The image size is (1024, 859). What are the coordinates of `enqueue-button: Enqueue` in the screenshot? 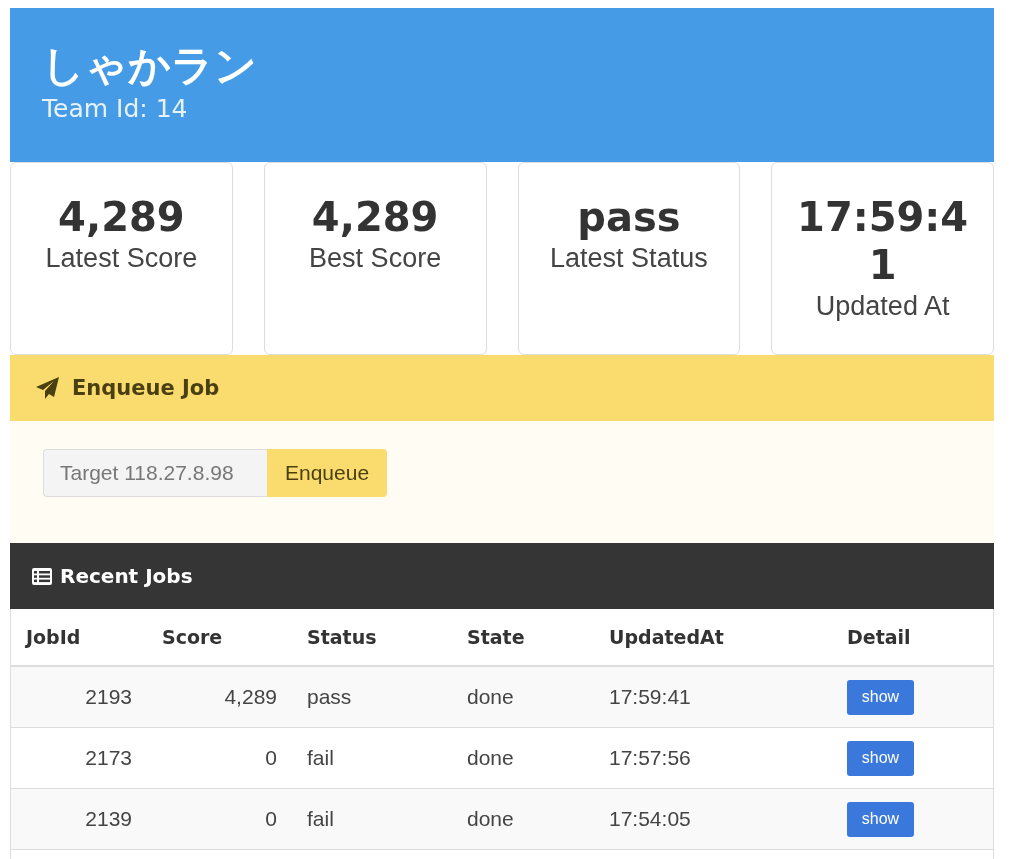 It's located at (327, 473).